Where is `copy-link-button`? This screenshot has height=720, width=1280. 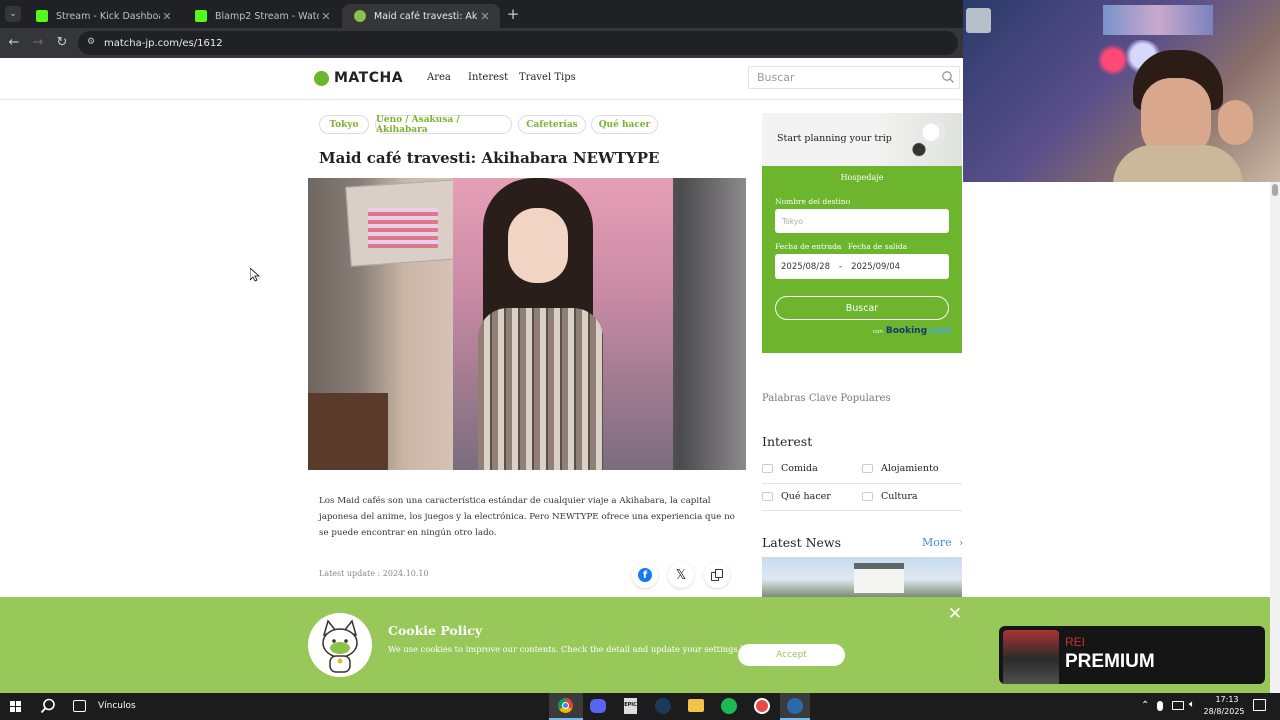 copy-link-button is located at coordinates (717, 575).